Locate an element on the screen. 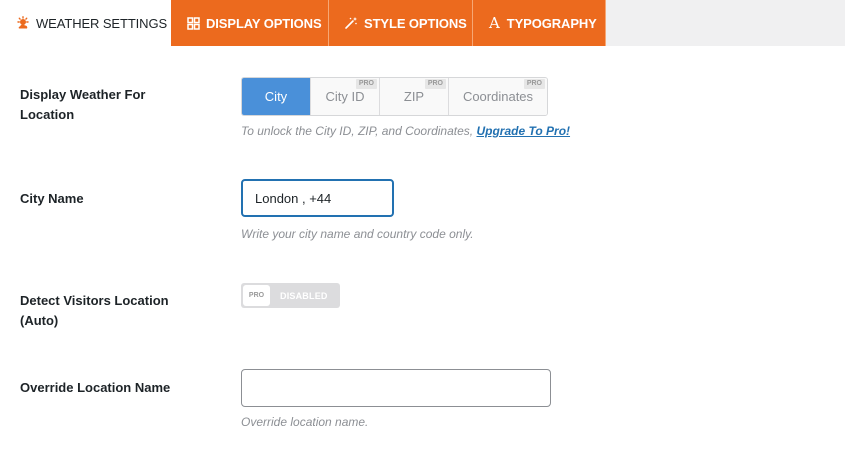 The height and width of the screenshot is (454, 845). city-name-input is located at coordinates (317, 198).